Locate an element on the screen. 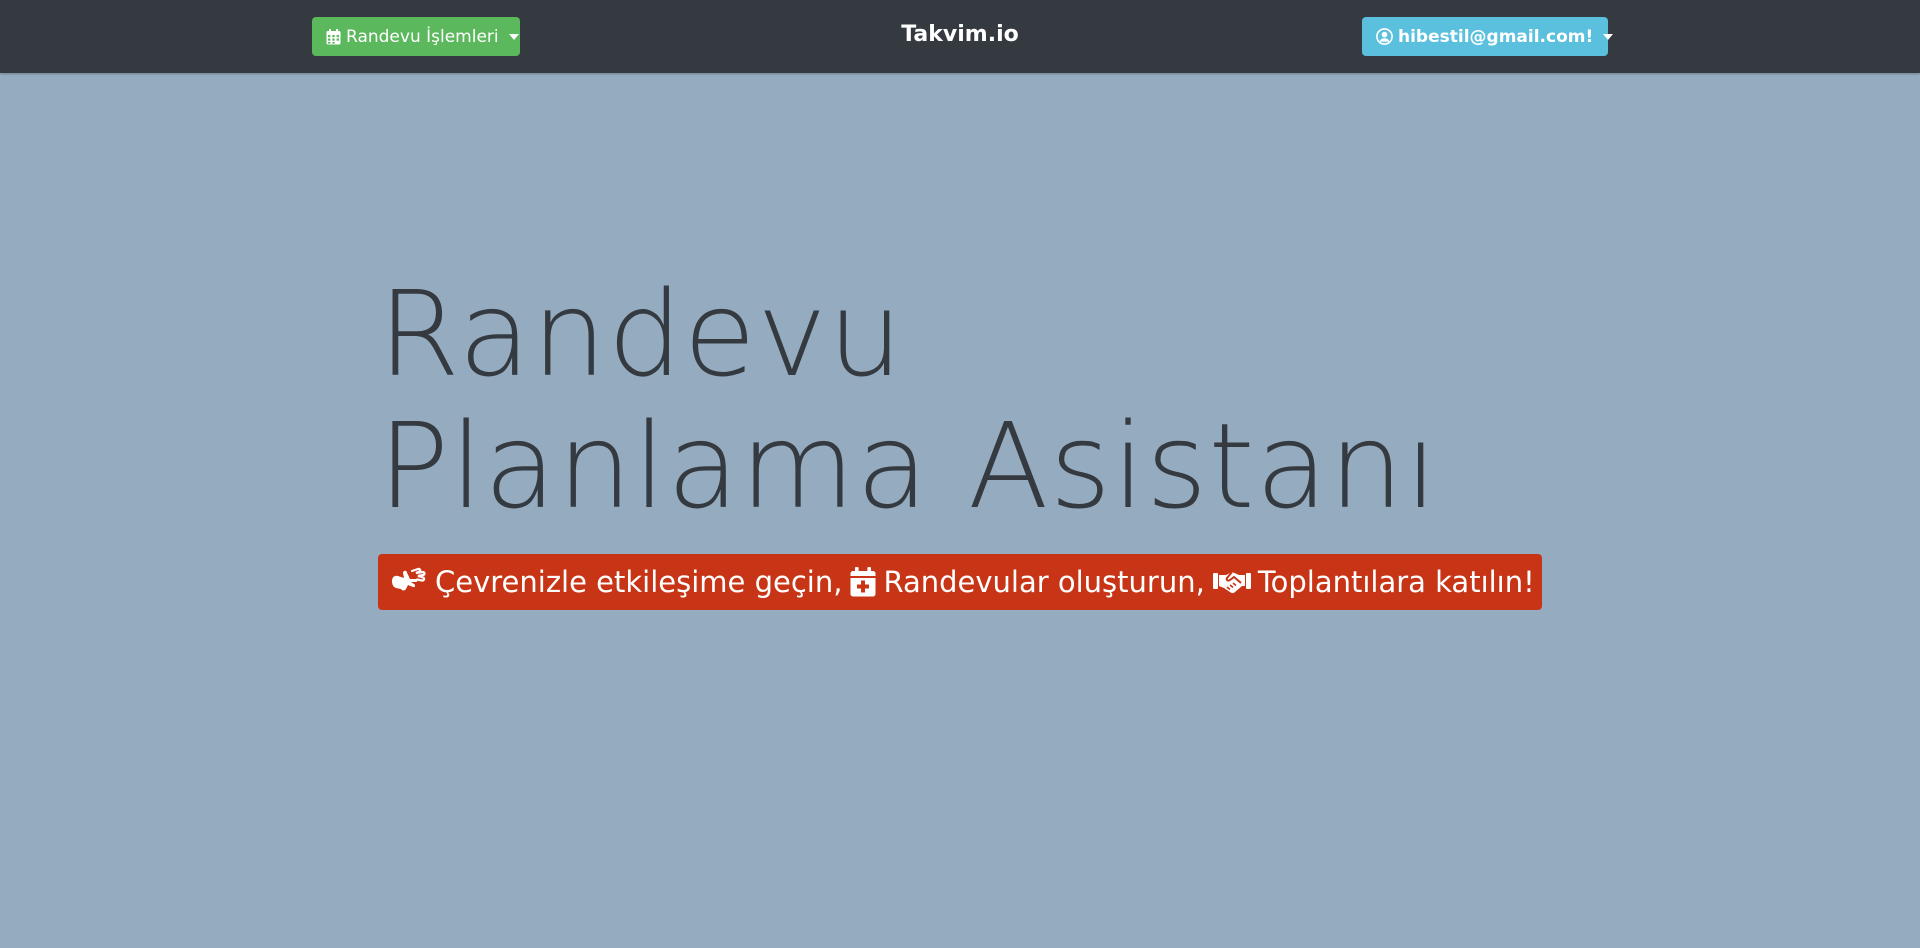 The height and width of the screenshot is (948, 1920). banner-item: Randevular oluşturun, is located at coordinates (1027, 582).